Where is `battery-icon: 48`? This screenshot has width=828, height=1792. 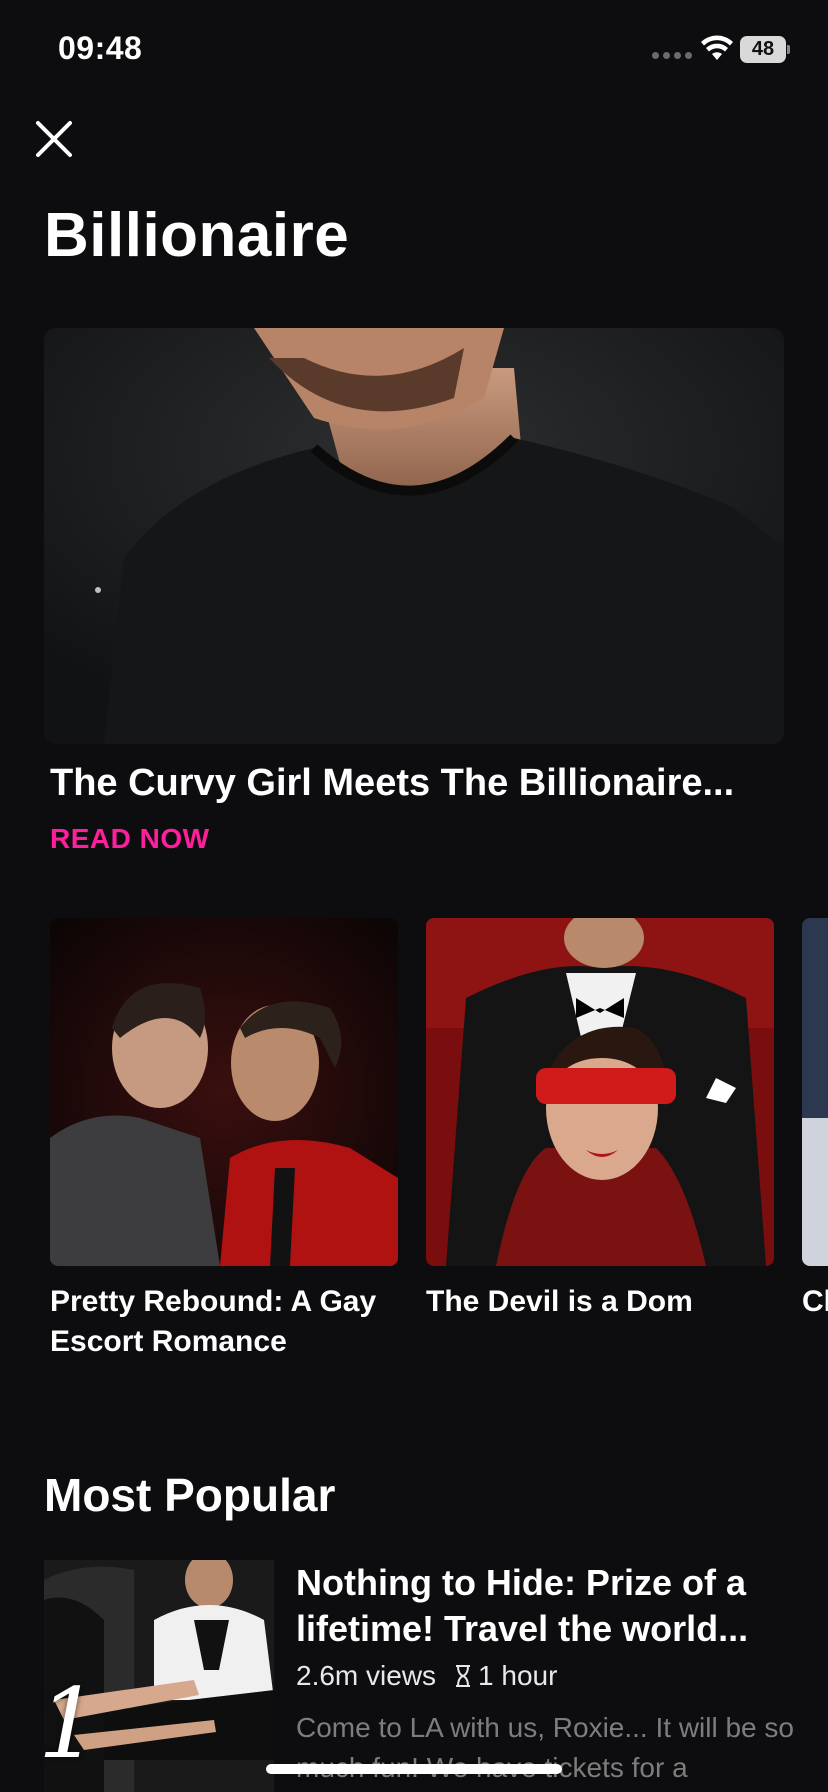 battery-icon: 48 is located at coordinates (765, 49).